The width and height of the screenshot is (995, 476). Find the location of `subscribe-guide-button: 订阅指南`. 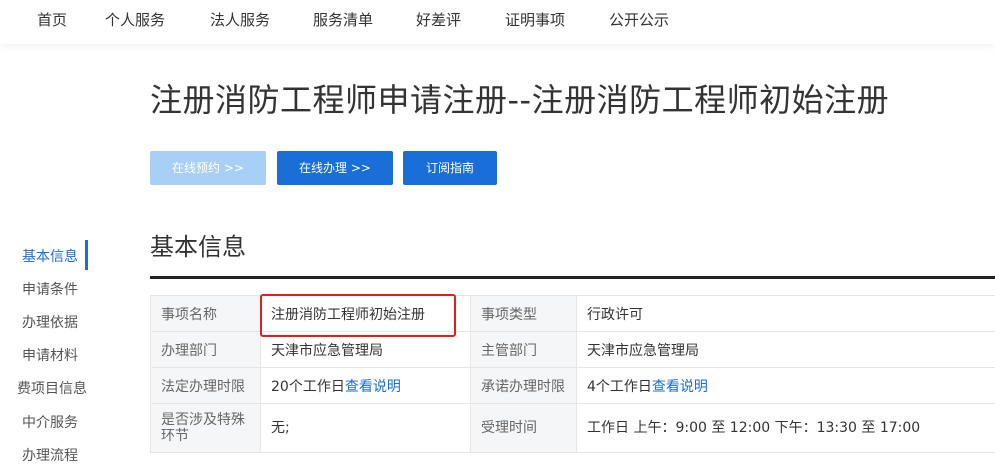

subscribe-guide-button: 订阅指南 is located at coordinates (450, 168).